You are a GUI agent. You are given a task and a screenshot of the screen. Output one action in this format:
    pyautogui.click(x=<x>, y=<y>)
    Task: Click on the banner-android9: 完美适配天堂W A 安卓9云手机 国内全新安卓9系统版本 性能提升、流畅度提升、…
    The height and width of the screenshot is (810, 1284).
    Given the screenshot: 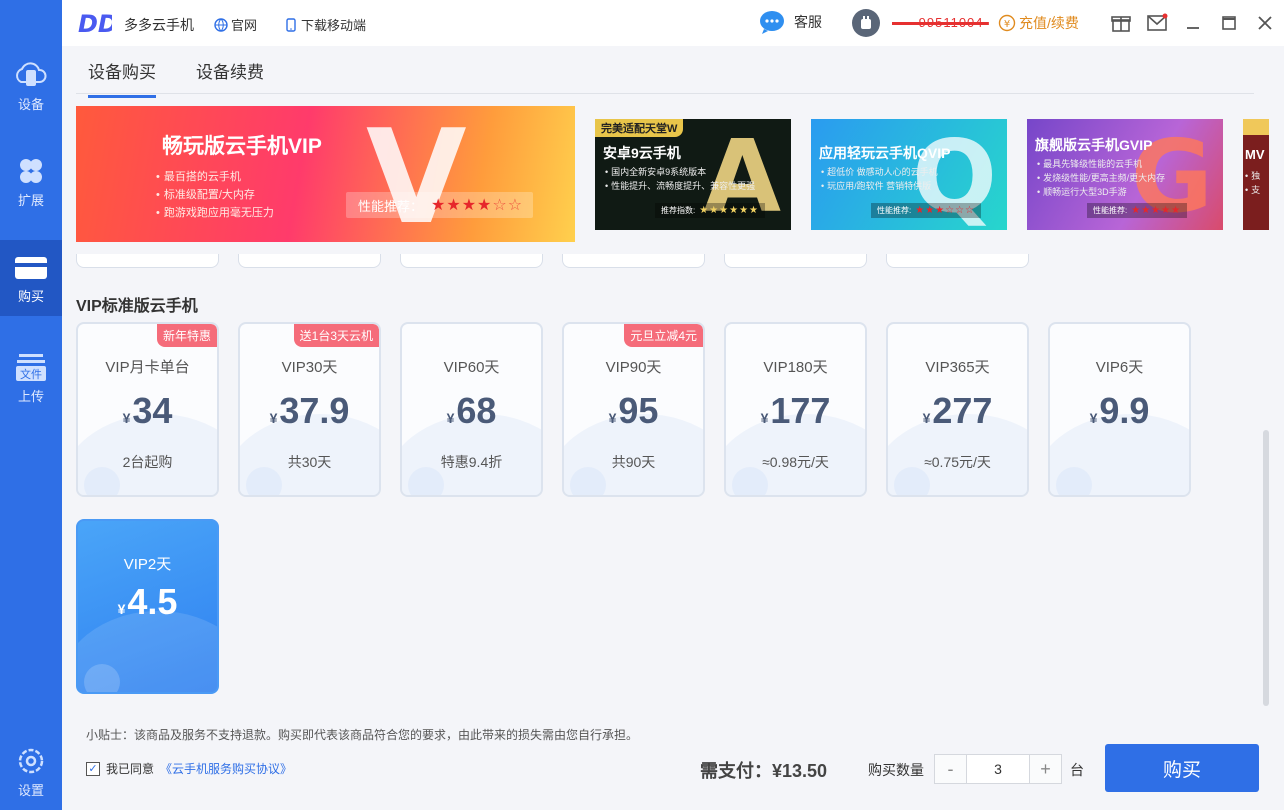 What is the action you would take?
    pyautogui.click(x=693, y=174)
    